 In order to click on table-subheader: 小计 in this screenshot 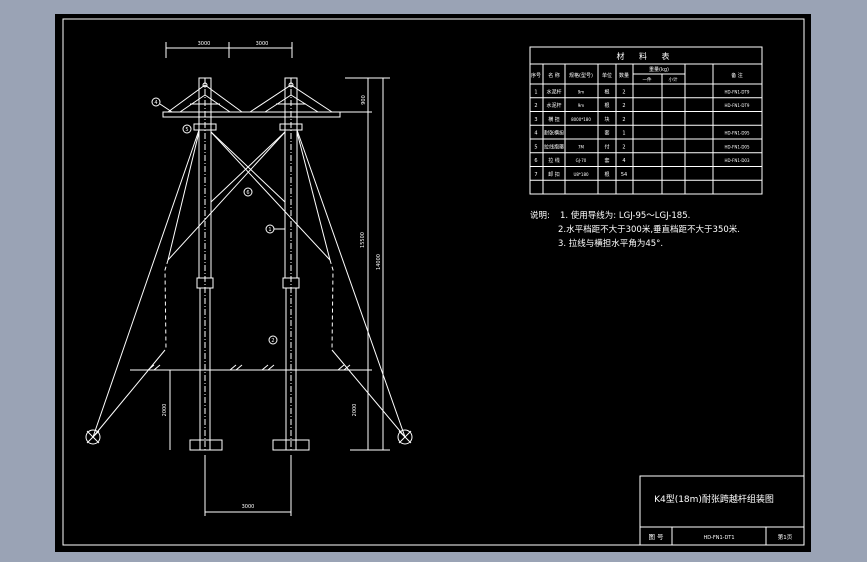, I will do `click(673, 79)`.